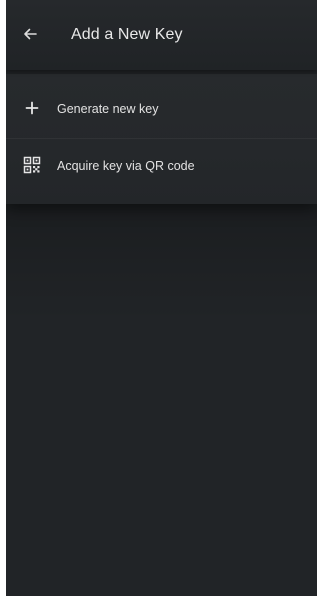 This screenshot has width=323, height=596. Describe the element at coordinates (108, 109) in the screenshot. I see `generate-new-key-label: Generate new key` at that location.